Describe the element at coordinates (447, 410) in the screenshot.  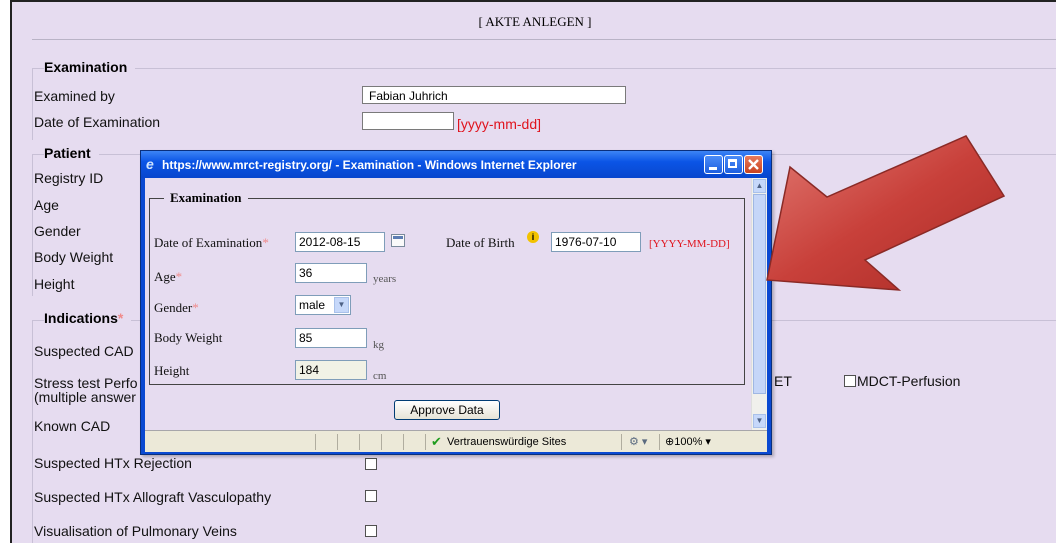
I see `approve-data-button: Approve Data` at that location.